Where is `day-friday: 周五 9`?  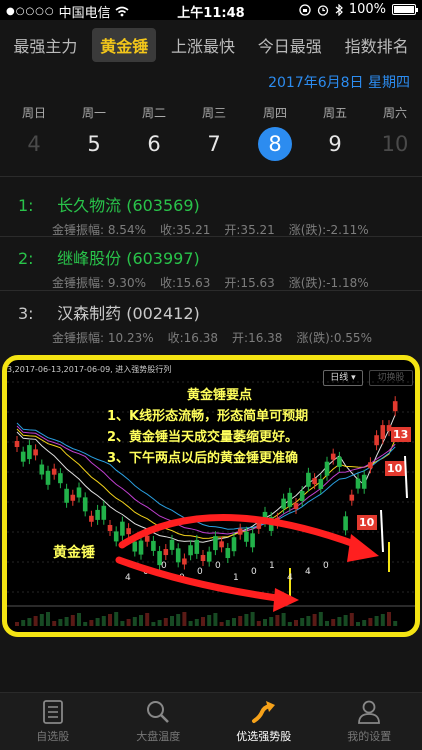
day-friday: 周五 9 is located at coordinates (335, 132).